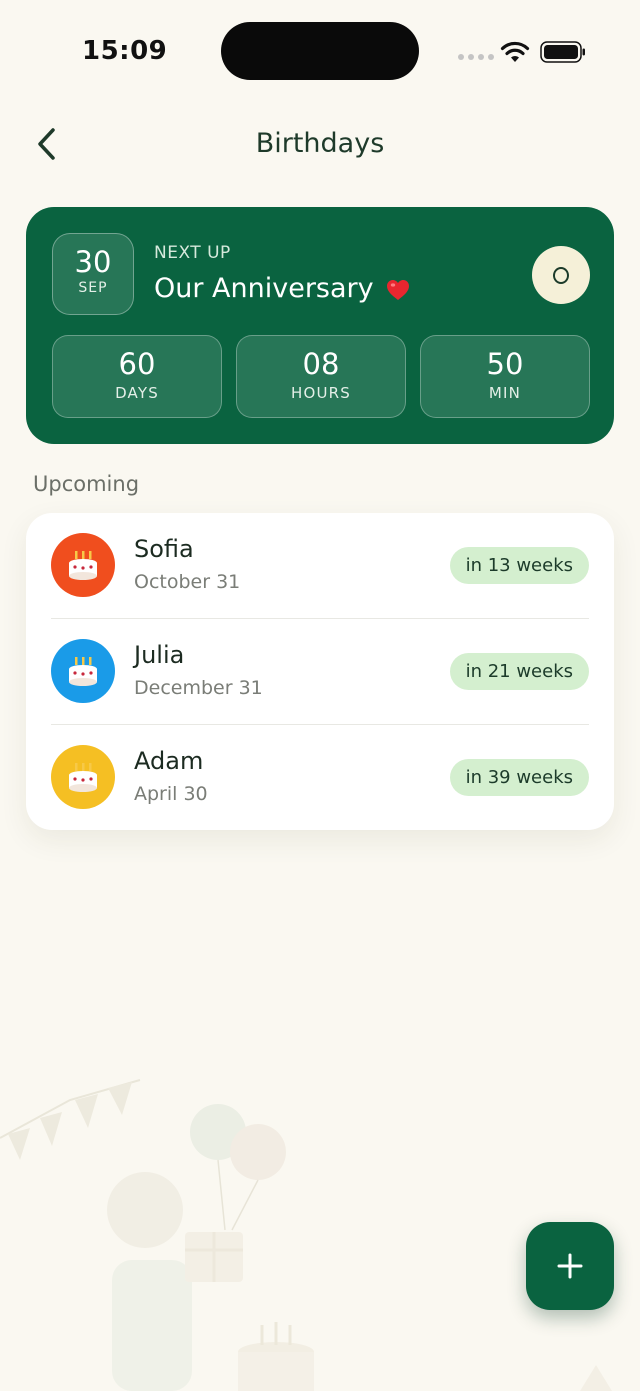 The width and height of the screenshot is (640, 1391). I want to click on countdown-minutes: 50 MIN, so click(505, 376).